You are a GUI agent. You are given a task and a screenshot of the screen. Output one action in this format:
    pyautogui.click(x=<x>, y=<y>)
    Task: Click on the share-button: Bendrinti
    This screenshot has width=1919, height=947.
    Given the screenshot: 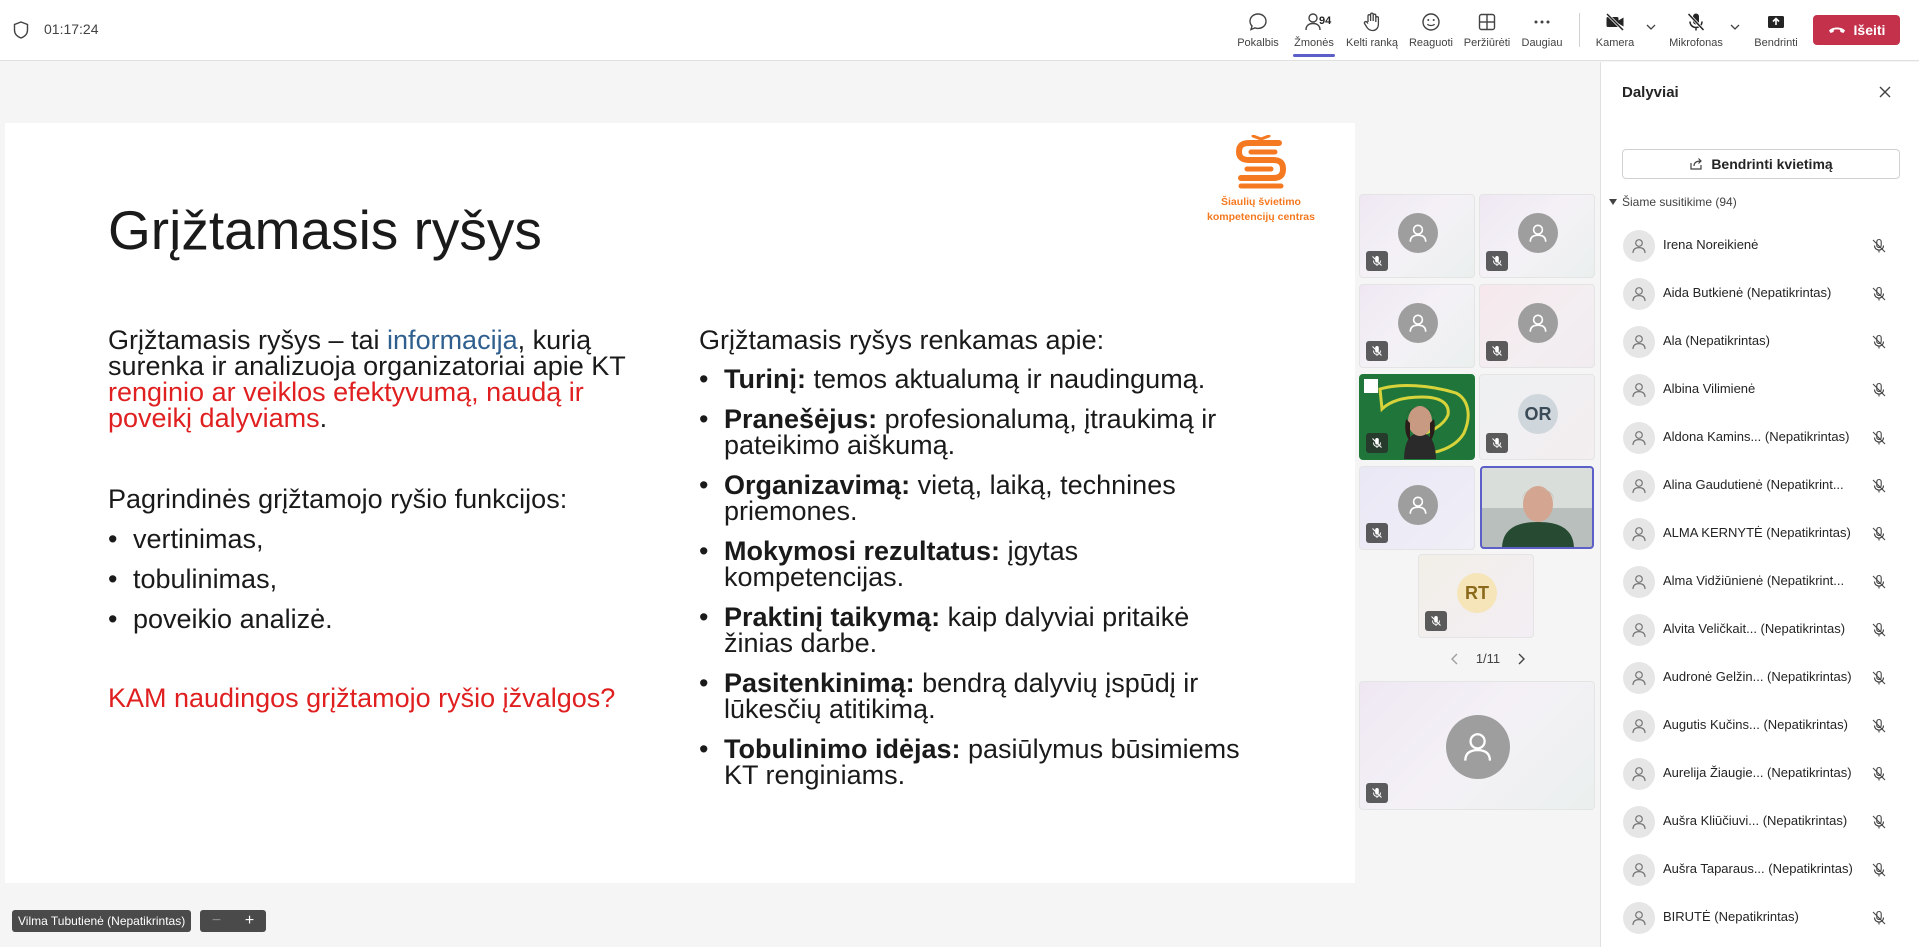 What is the action you would take?
    pyautogui.click(x=1776, y=32)
    